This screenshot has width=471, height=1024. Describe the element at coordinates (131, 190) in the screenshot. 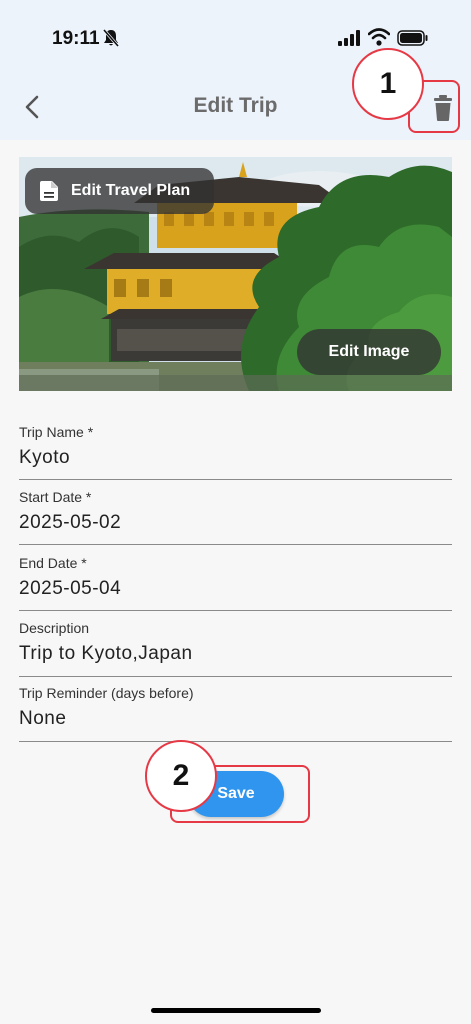

I see `edit-travel-plan-label: Edit Travel Plan` at that location.